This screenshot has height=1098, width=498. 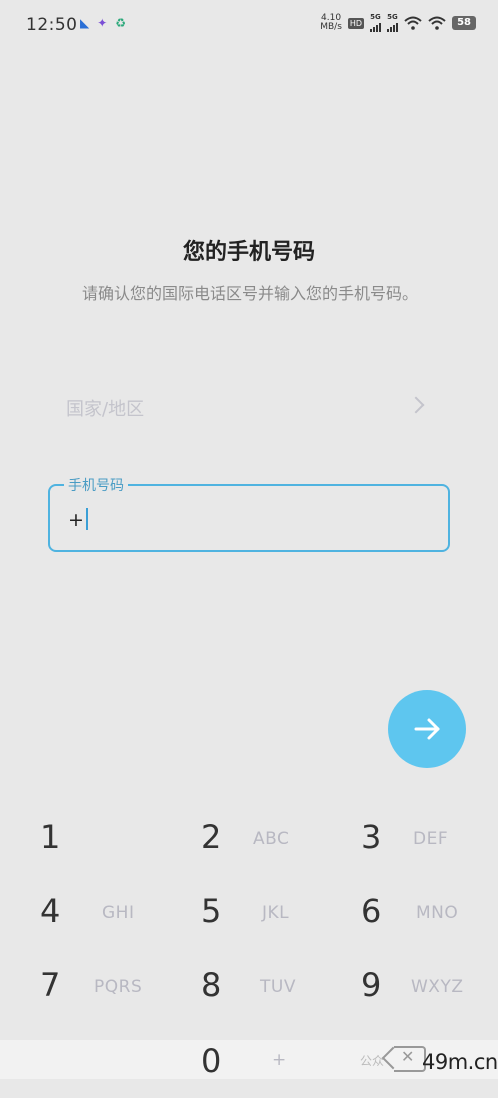 What do you see at coordinates (278, 987) in the screenshot?
I see `key-letters: TUV` at bounding box center [278, 987].